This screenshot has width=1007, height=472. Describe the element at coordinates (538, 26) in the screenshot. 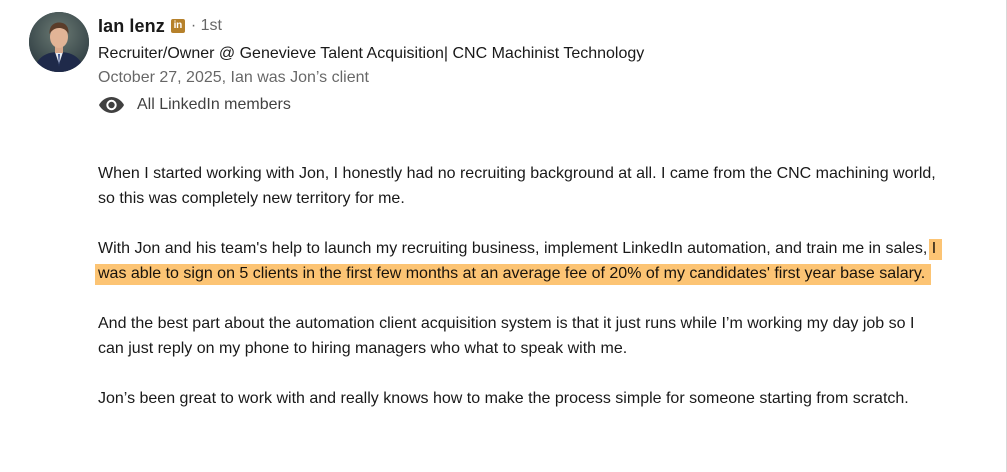

I see `name-row: Ian lenz in · 1st` at that location.